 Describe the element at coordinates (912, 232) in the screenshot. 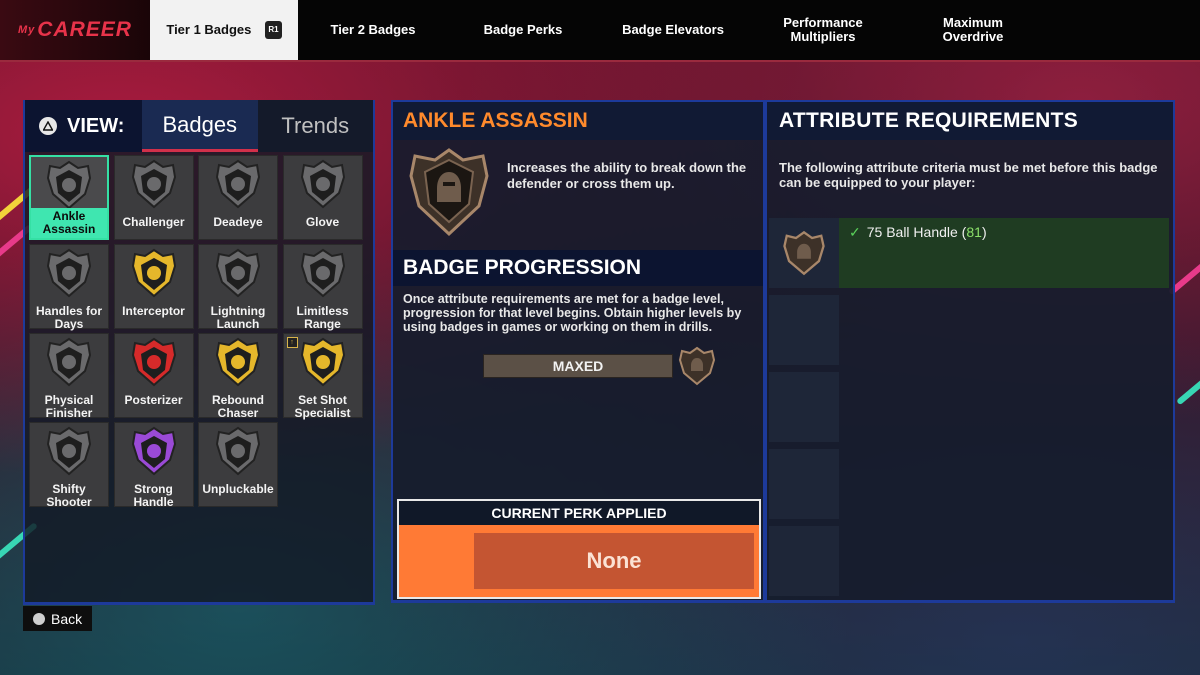

I see `requirement-label: 75 Ball Handle` at that location.